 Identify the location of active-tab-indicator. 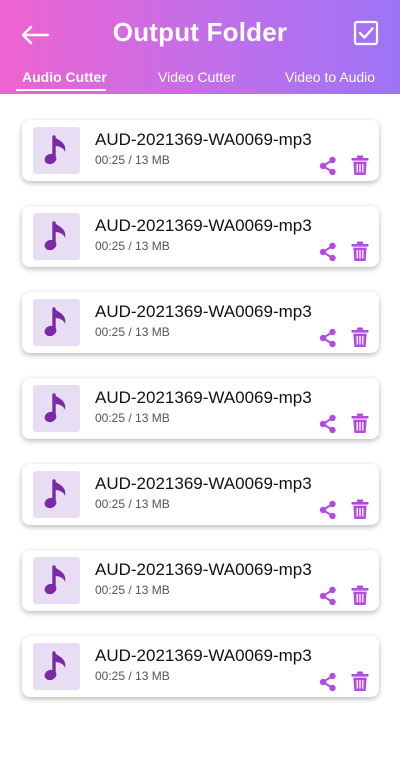
(61, 90).